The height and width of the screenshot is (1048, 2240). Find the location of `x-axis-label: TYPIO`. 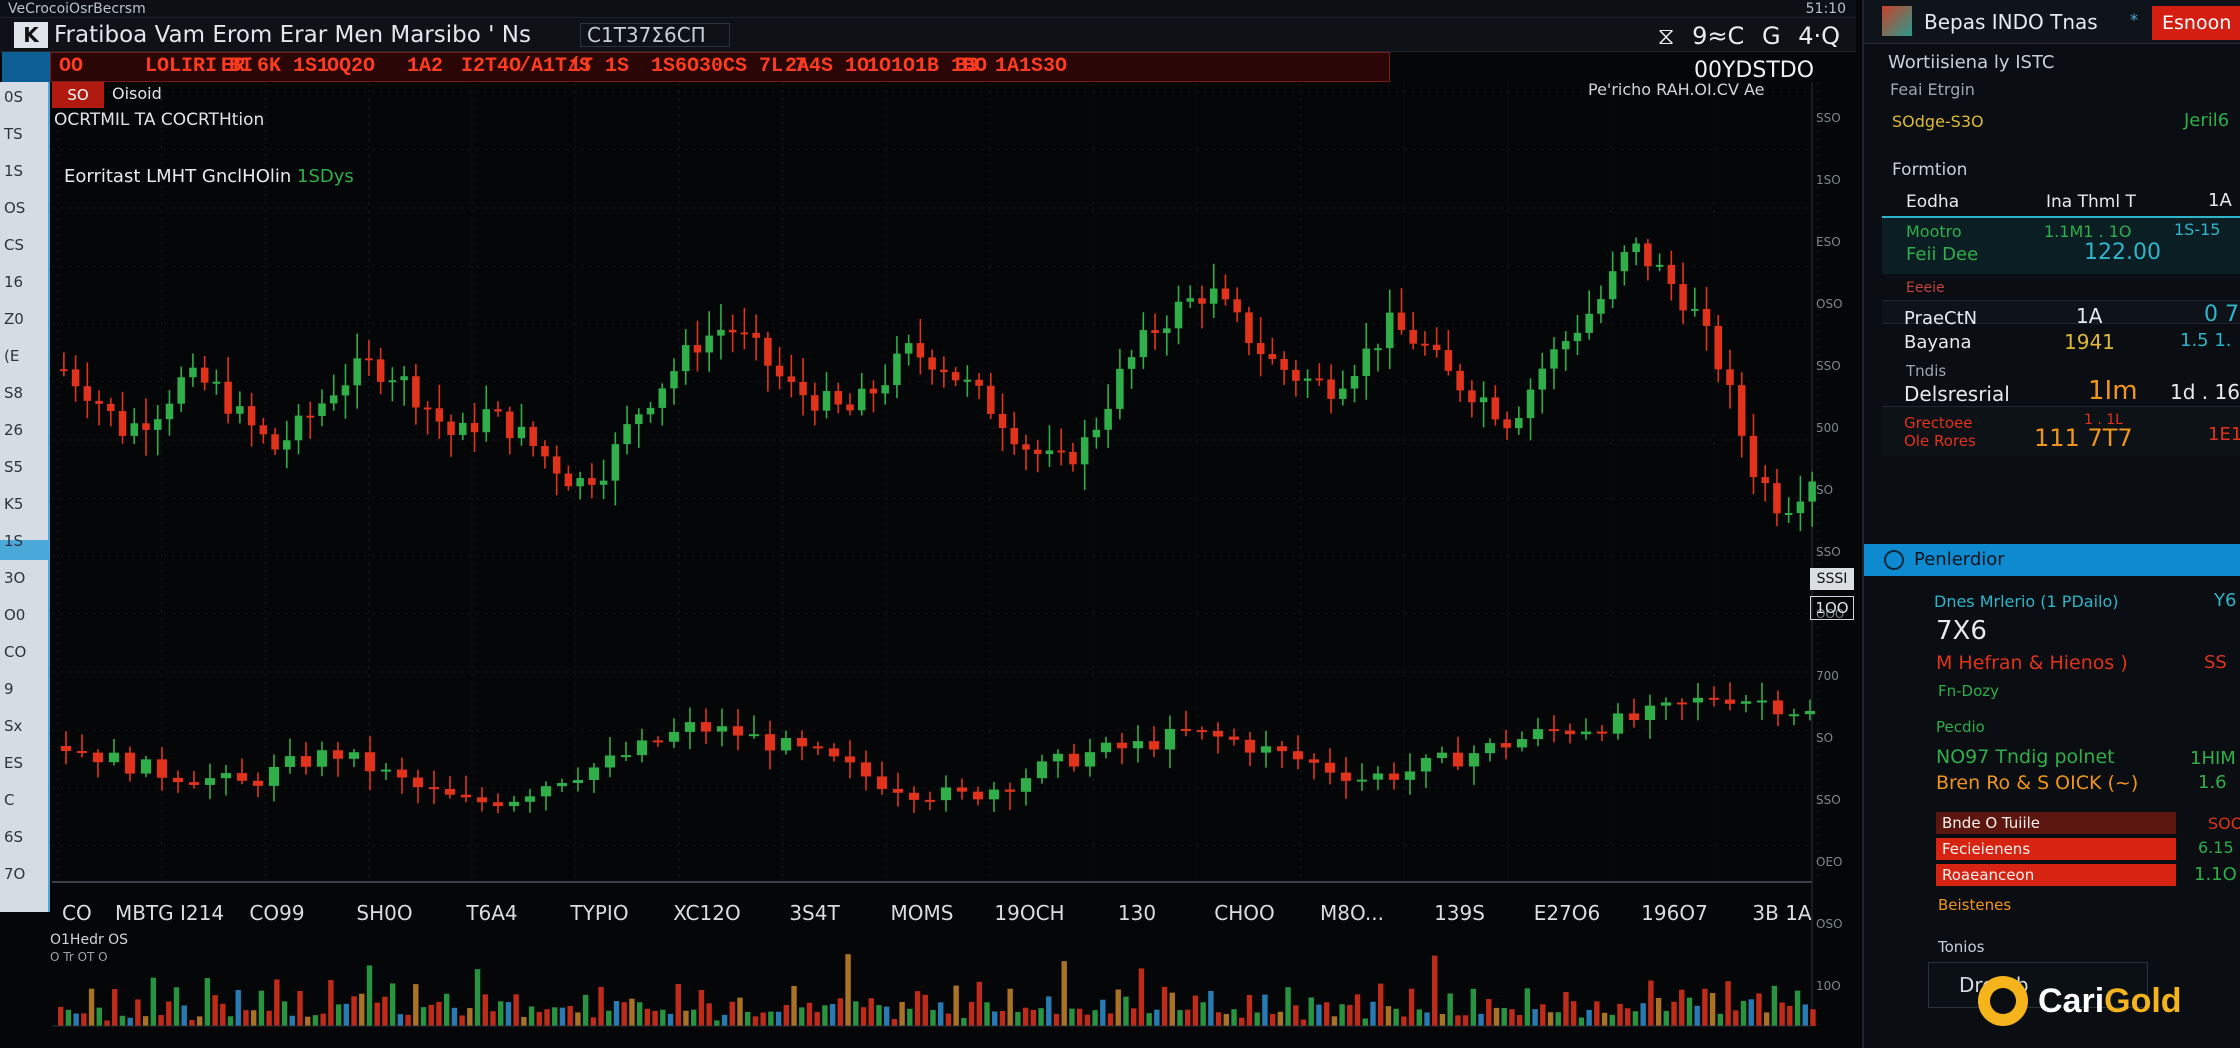

x-axis-label: TYPIO is located at coordinates (598, 913).